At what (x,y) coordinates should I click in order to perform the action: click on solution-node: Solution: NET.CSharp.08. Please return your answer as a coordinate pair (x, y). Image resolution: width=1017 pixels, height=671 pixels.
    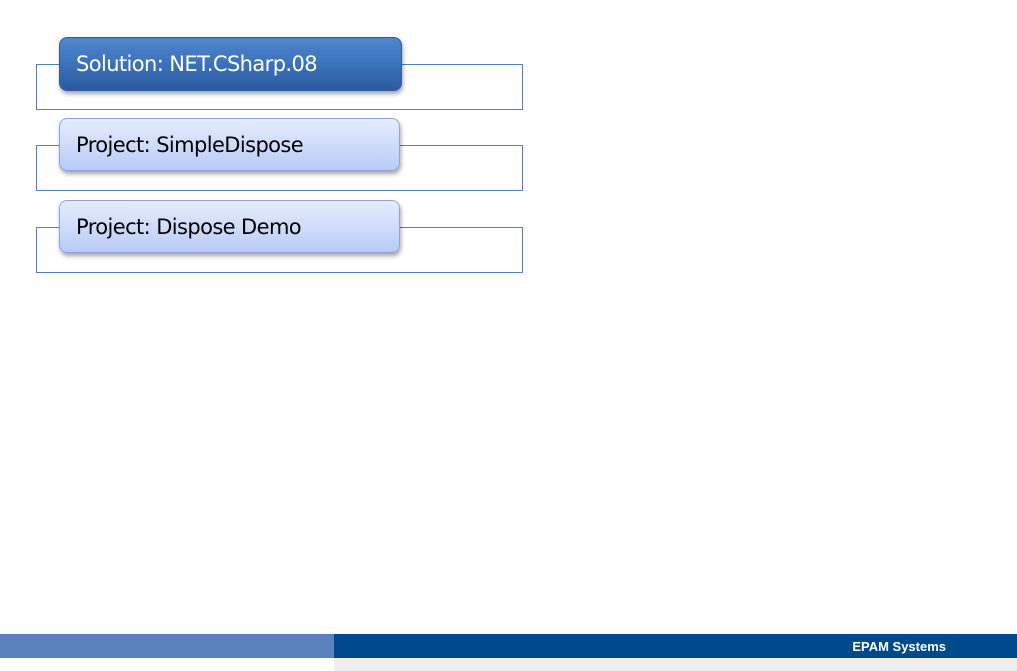
    Looking at the image, I should click on (230, 64).